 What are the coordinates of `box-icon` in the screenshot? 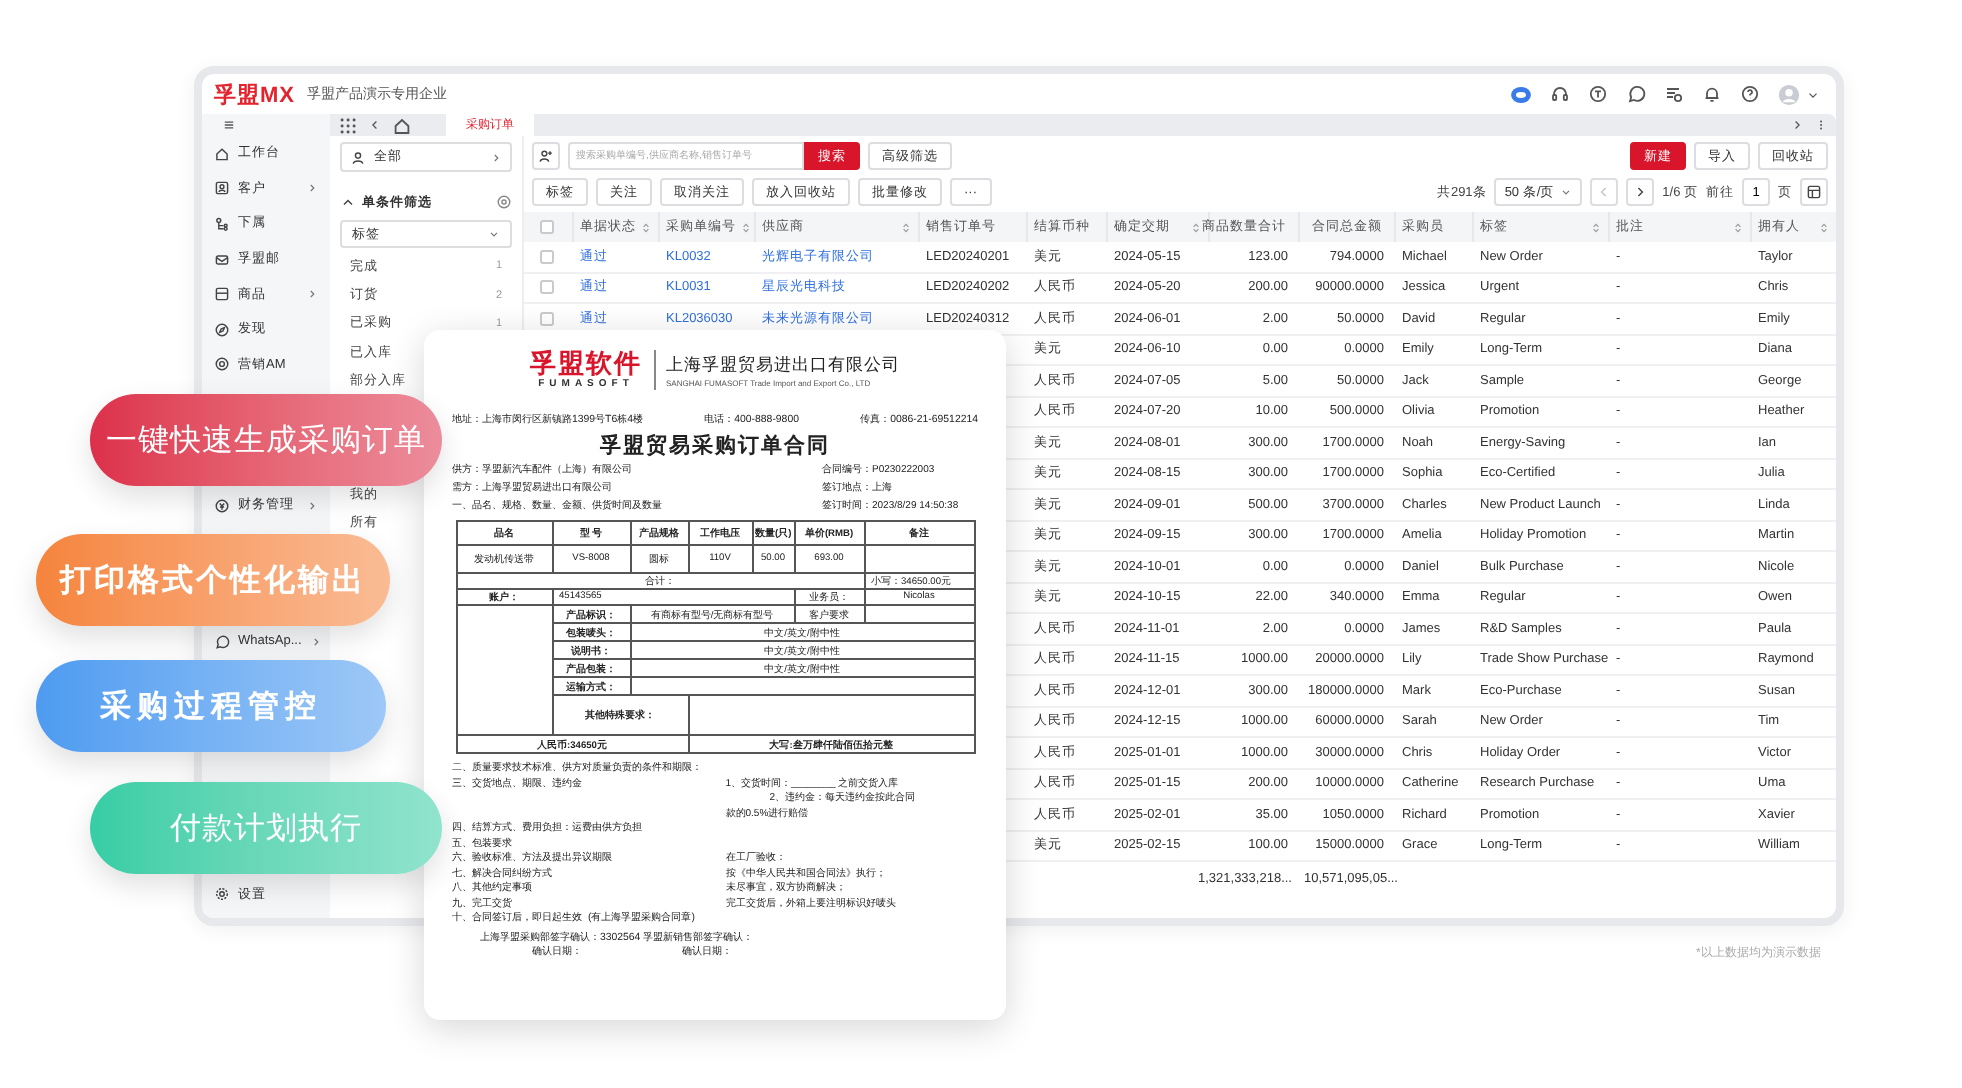 It's located at (222, 294).